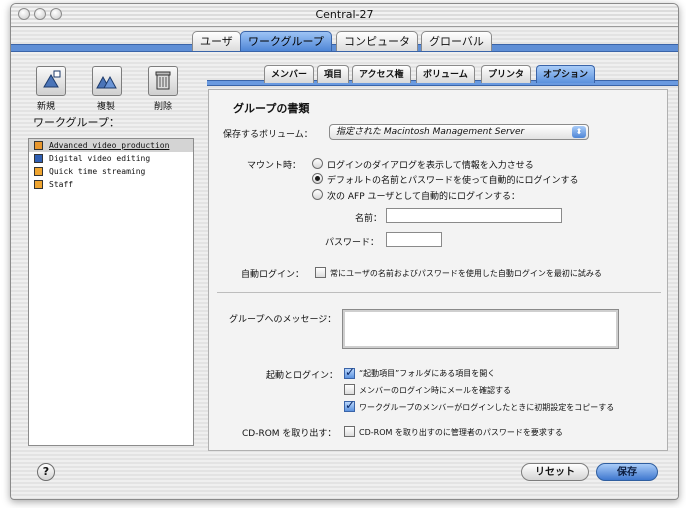  Describe the element at coordinates (111, 184) in the screenshot. I see `list-item: Staff` at that location.